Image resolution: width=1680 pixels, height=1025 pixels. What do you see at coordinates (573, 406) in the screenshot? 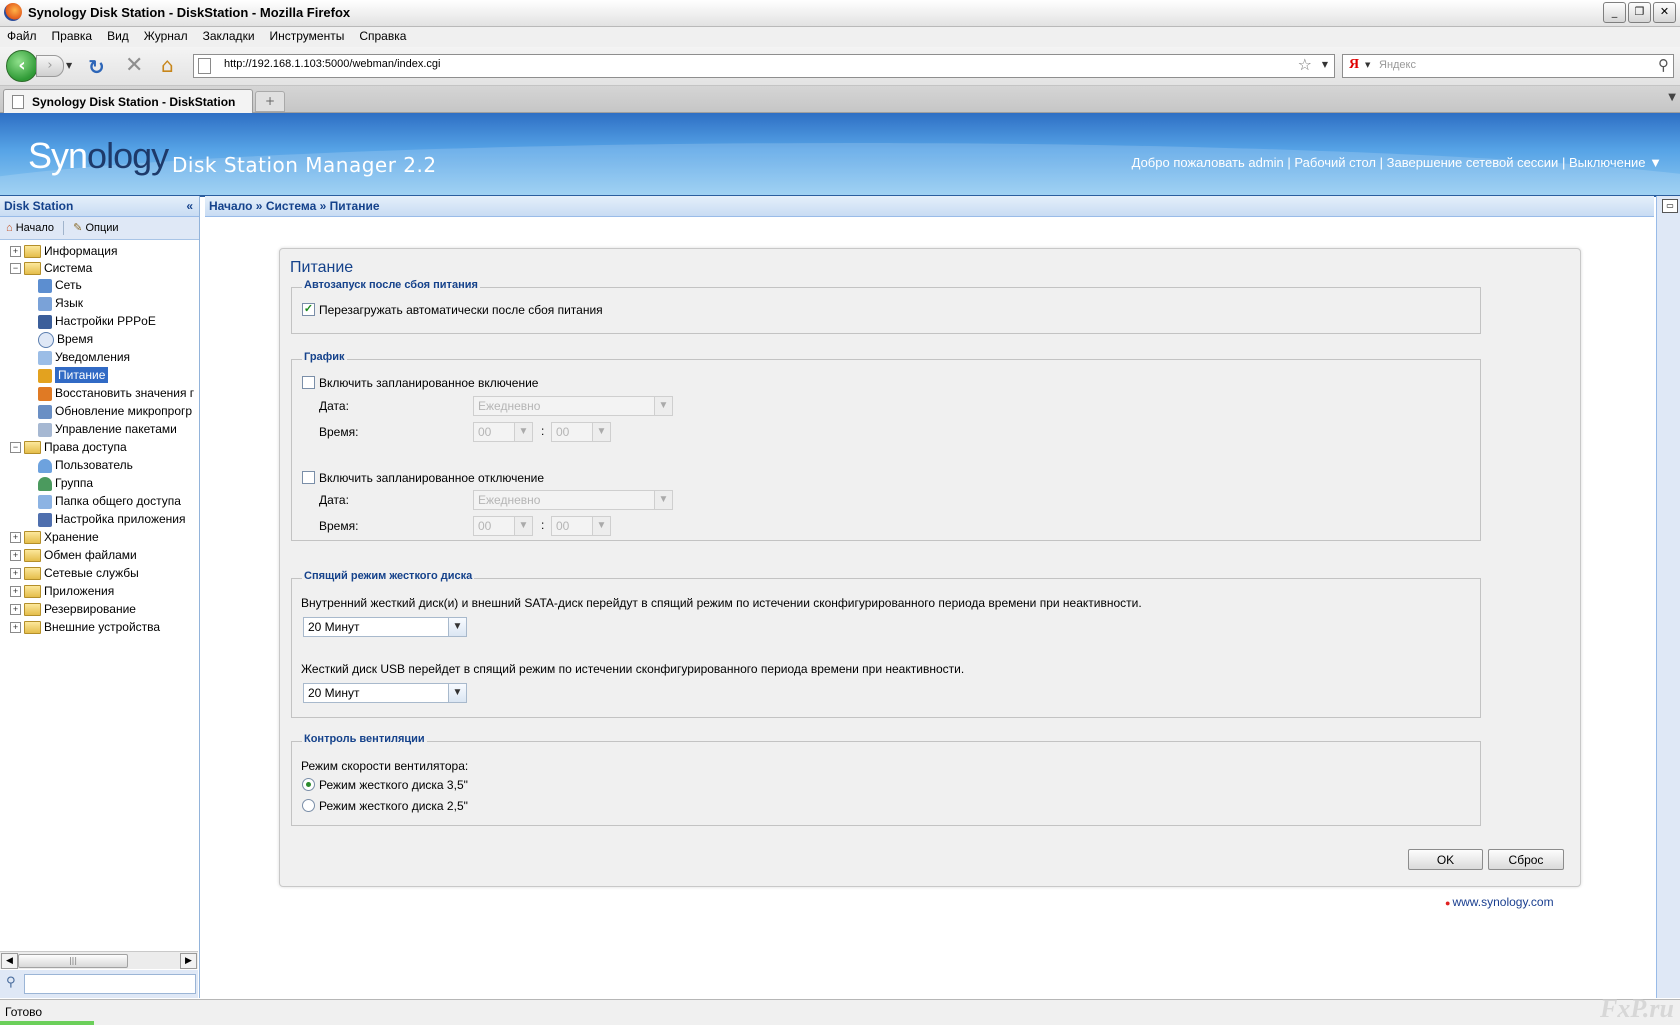
I see `power-on-date-select: Ежедневно ▼` at bounding box center [573, 406].